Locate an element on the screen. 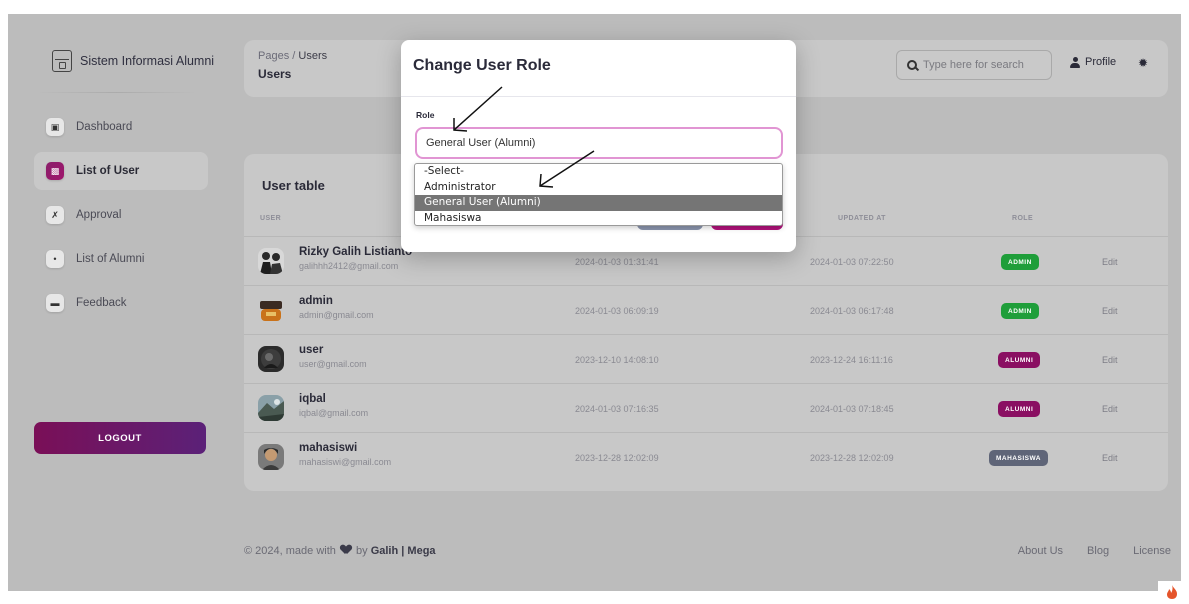 This screenshot has width=1189, height=604. column-header-updated-at: UPDATED AT is located at coordinates (862, 218).